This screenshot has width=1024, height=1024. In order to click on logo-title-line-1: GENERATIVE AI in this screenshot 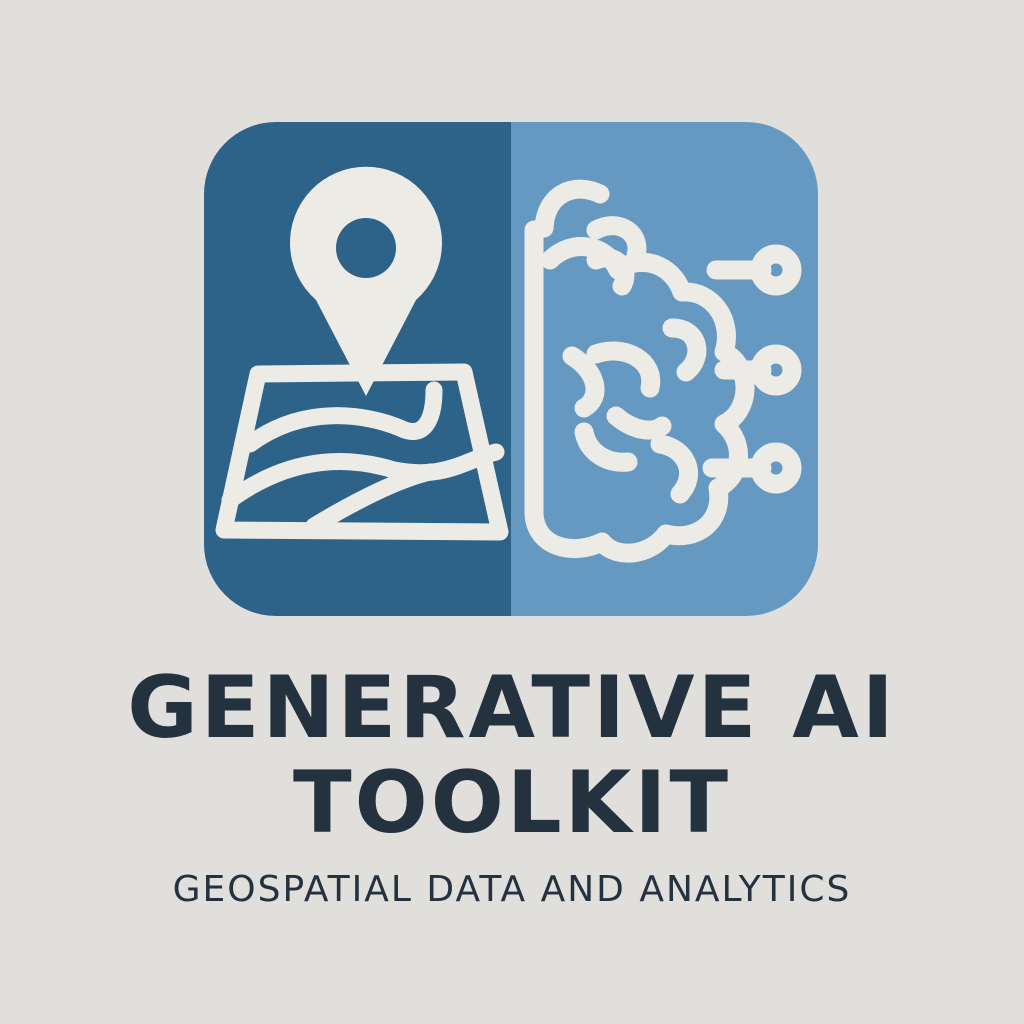, I will do `click(512, 708)`.